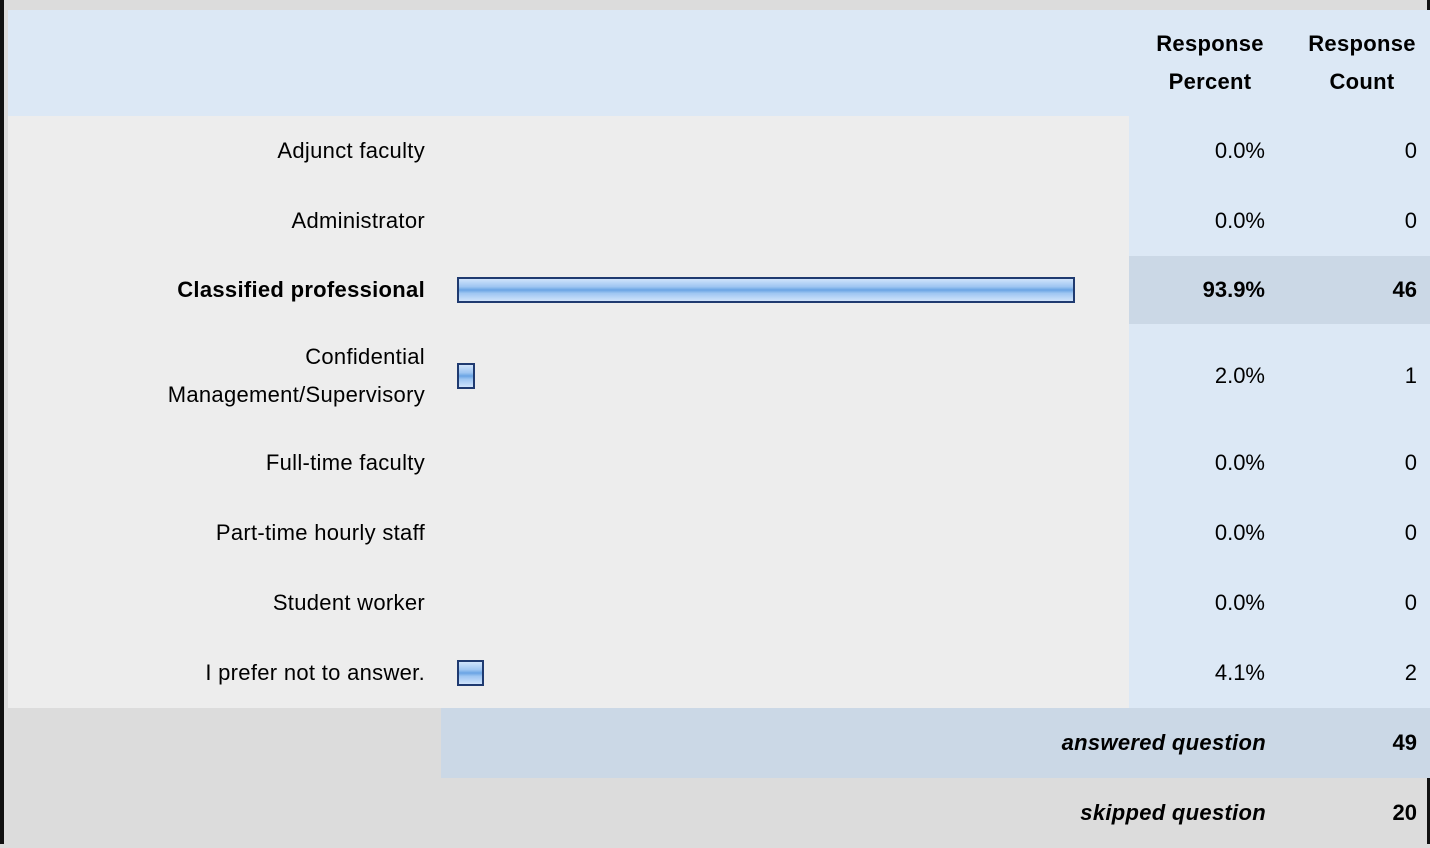 This screenshot has height=848, width=1430. Describe the element at coordinates (345, 462) in the screenshot. I see `answer-label-text: Full-time faculty` at that location.